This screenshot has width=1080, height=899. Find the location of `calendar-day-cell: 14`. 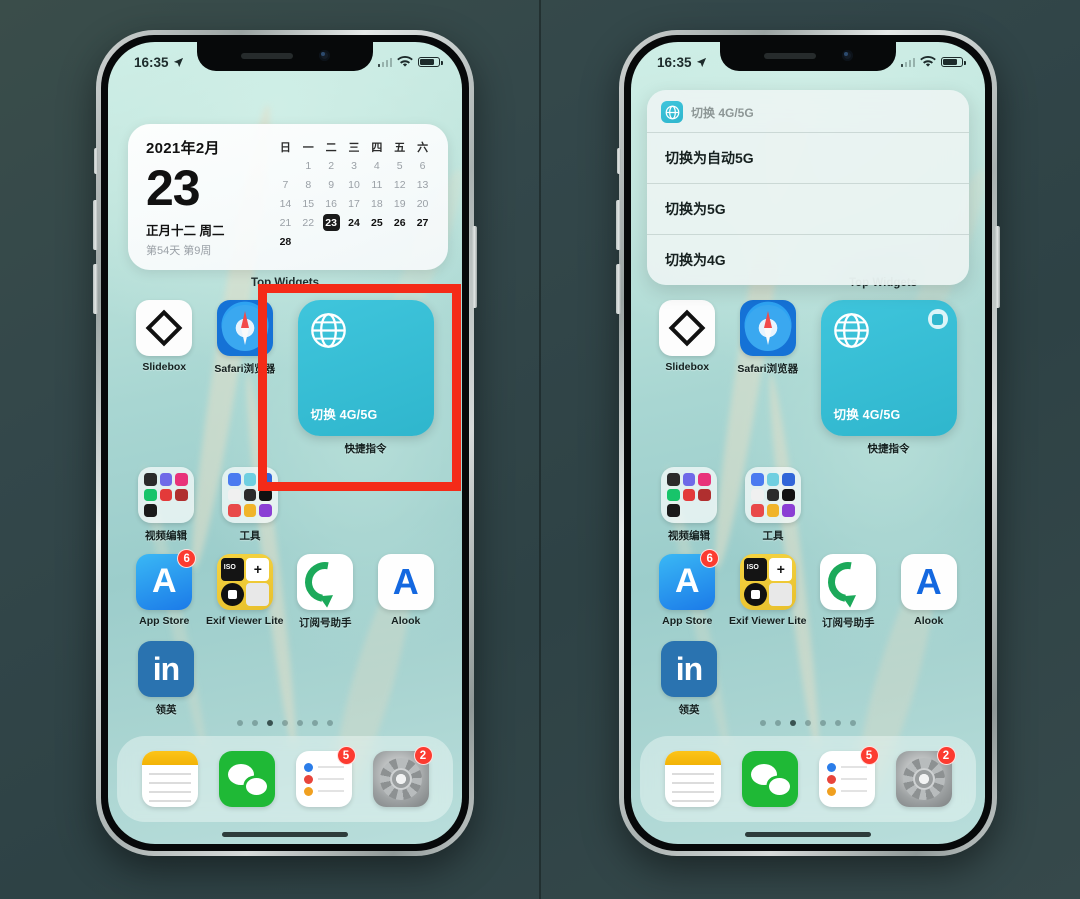

calendar-day-cell: 14 is located at coordinates (285, 203).